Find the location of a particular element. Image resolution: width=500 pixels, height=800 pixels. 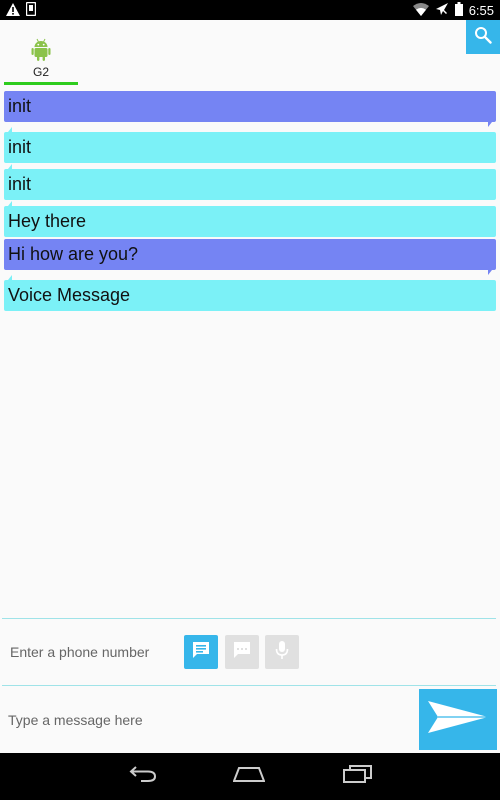

contact-tab-g2: G2 is located at coordinates (41, 62).